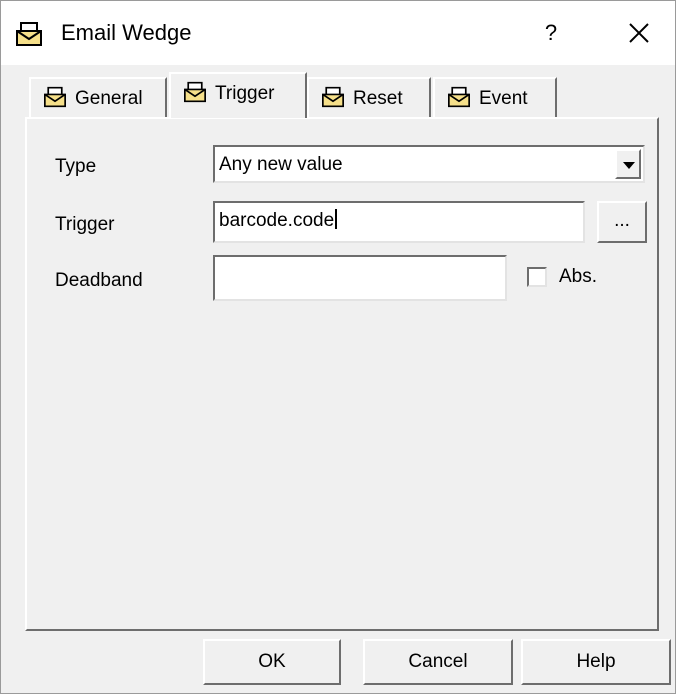 This screenshot has width=676, height=694. I want to click on tab-general: General, so click(98, 97).